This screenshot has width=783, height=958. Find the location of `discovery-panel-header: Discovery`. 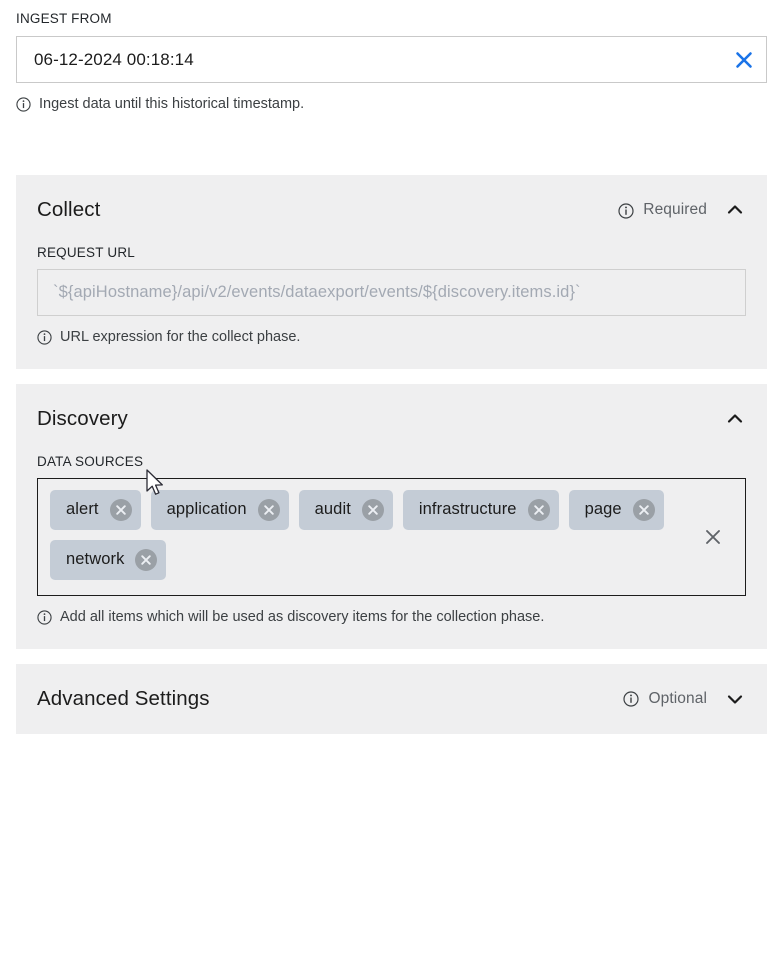

discovery-panel-header: Discovery is located at coordinates (391, 419).